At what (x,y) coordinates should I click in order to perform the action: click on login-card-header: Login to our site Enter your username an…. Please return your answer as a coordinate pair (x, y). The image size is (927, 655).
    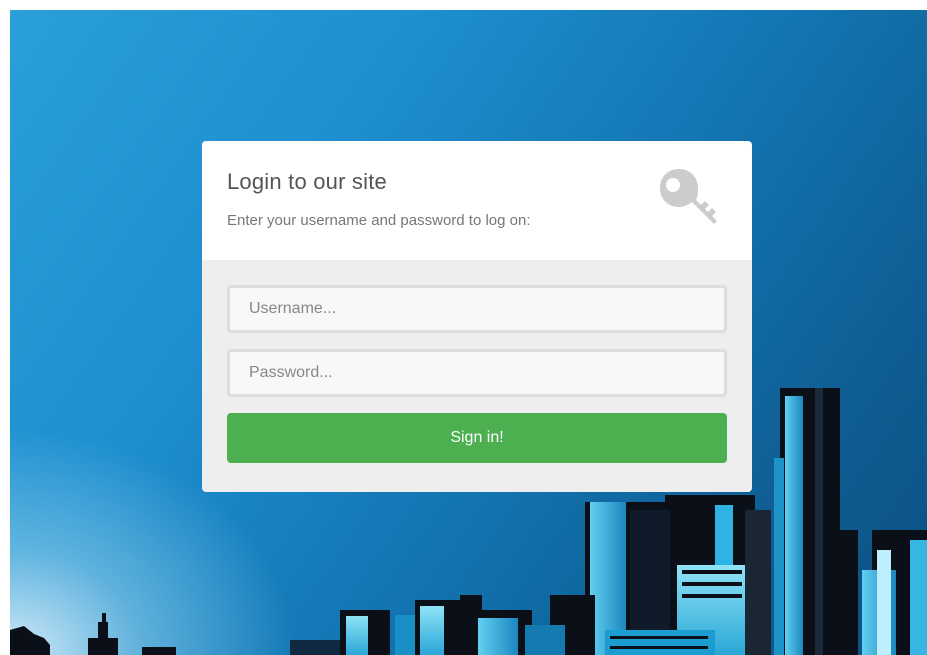
    Looking at the image, I should click on (477, 200).